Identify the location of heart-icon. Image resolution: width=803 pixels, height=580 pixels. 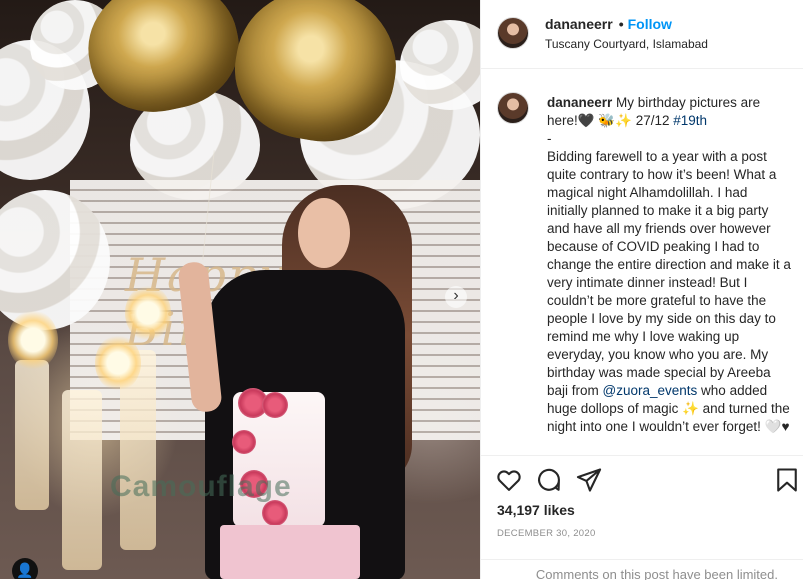
(509, 480).